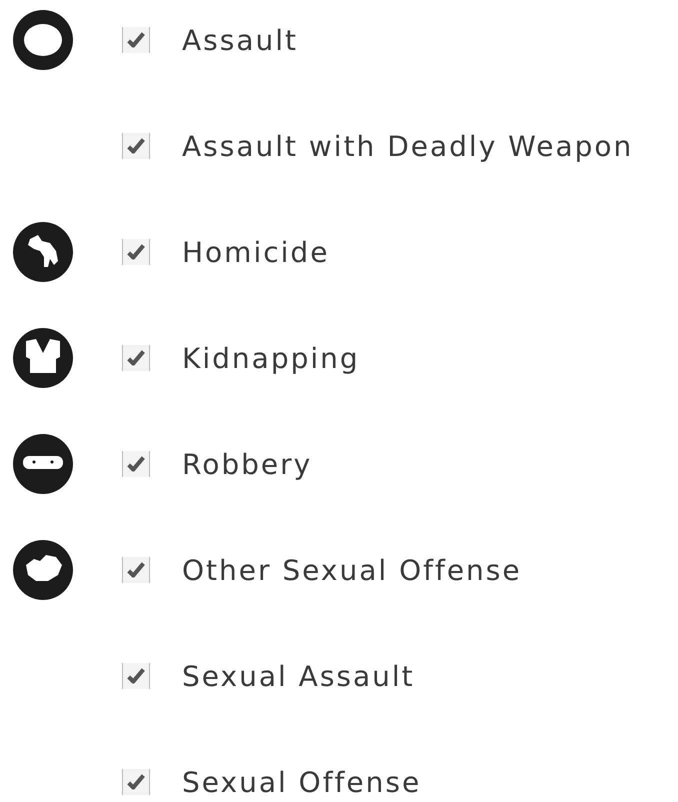 This screenshot has width=678, height=802. What do you see at coordinates (247, 464) in the screenshot?
I see `filter-label: Robbery` at bounding box center [247, 464].